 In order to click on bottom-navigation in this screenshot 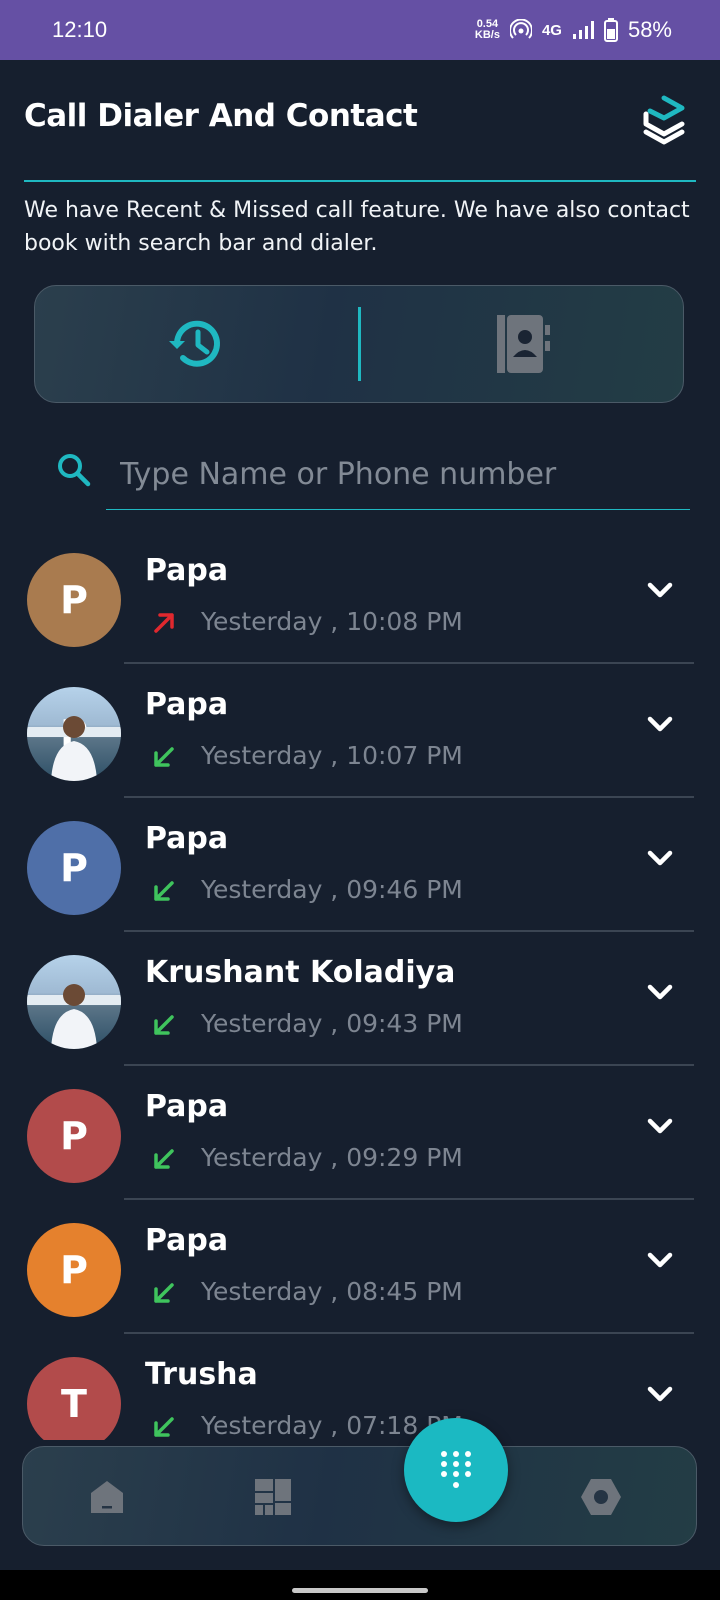, I will do `click(359, 1496)`.